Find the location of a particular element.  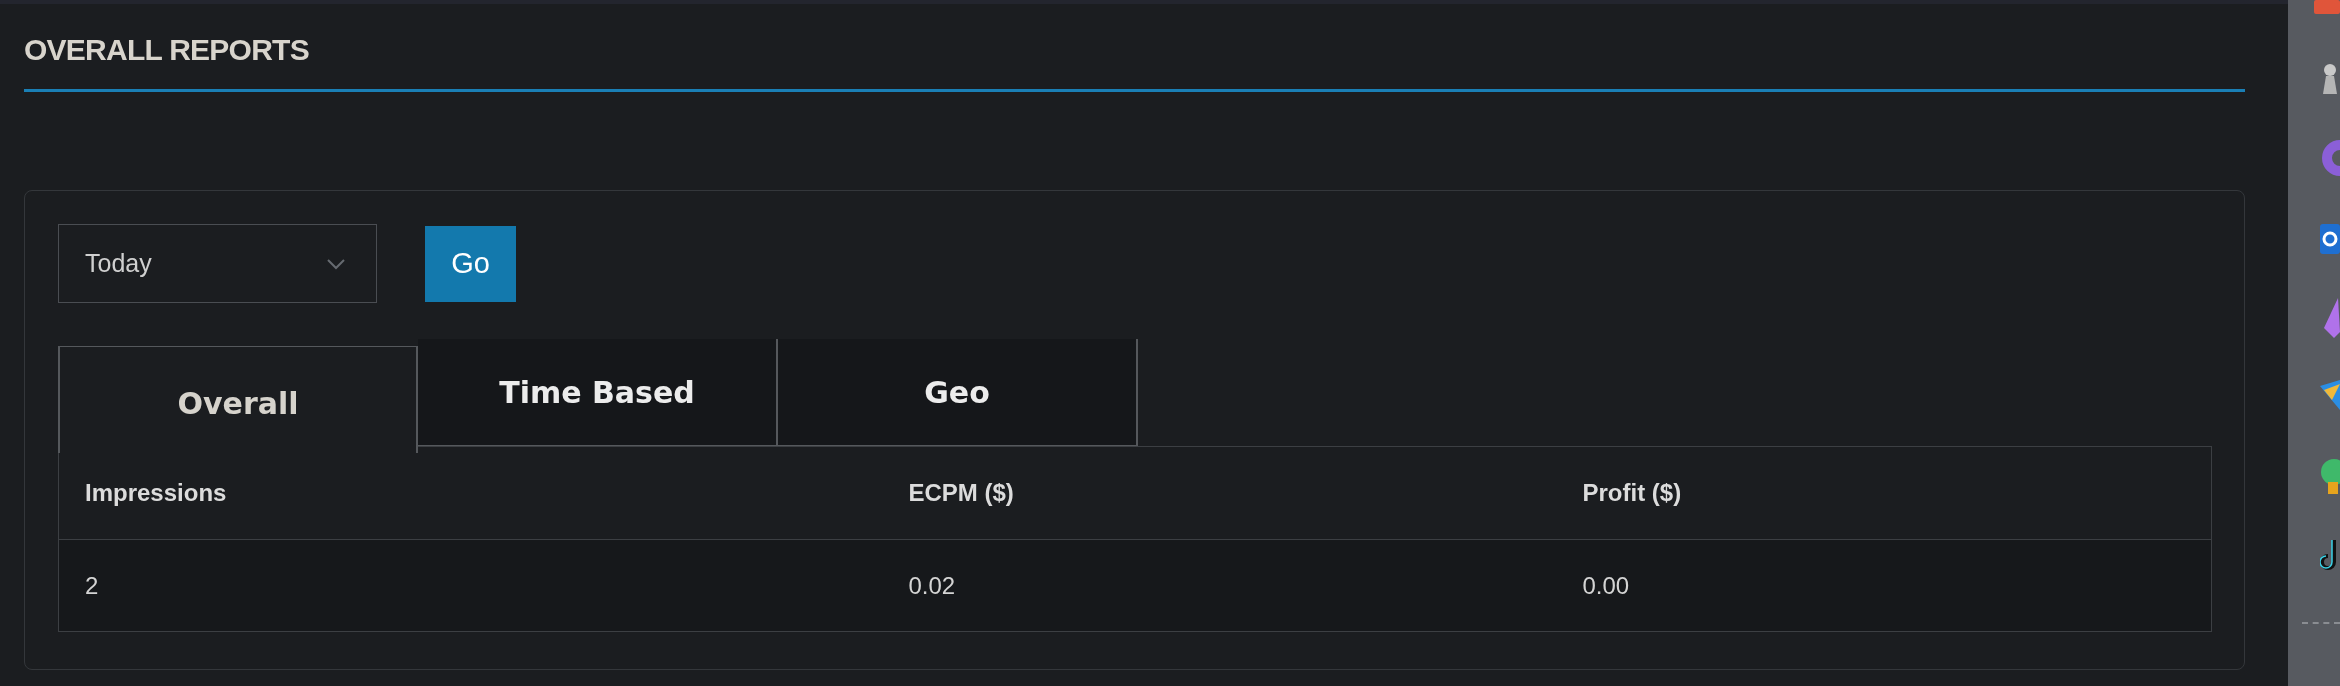

tab: Time Based is located at coordinates (598, 392).